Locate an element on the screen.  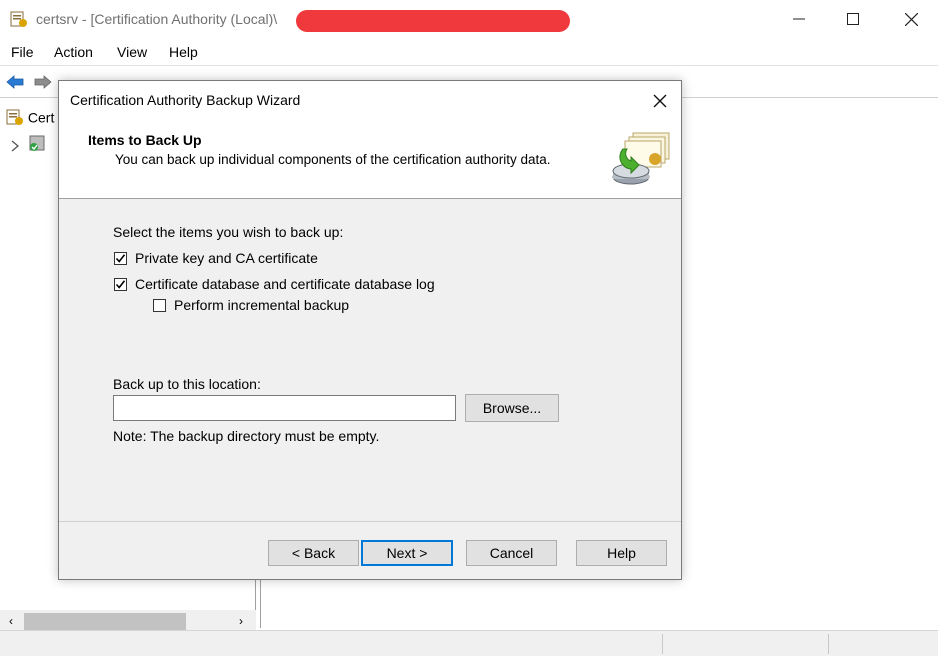
certsrv-app-icon is located at coordinates (18, 19).